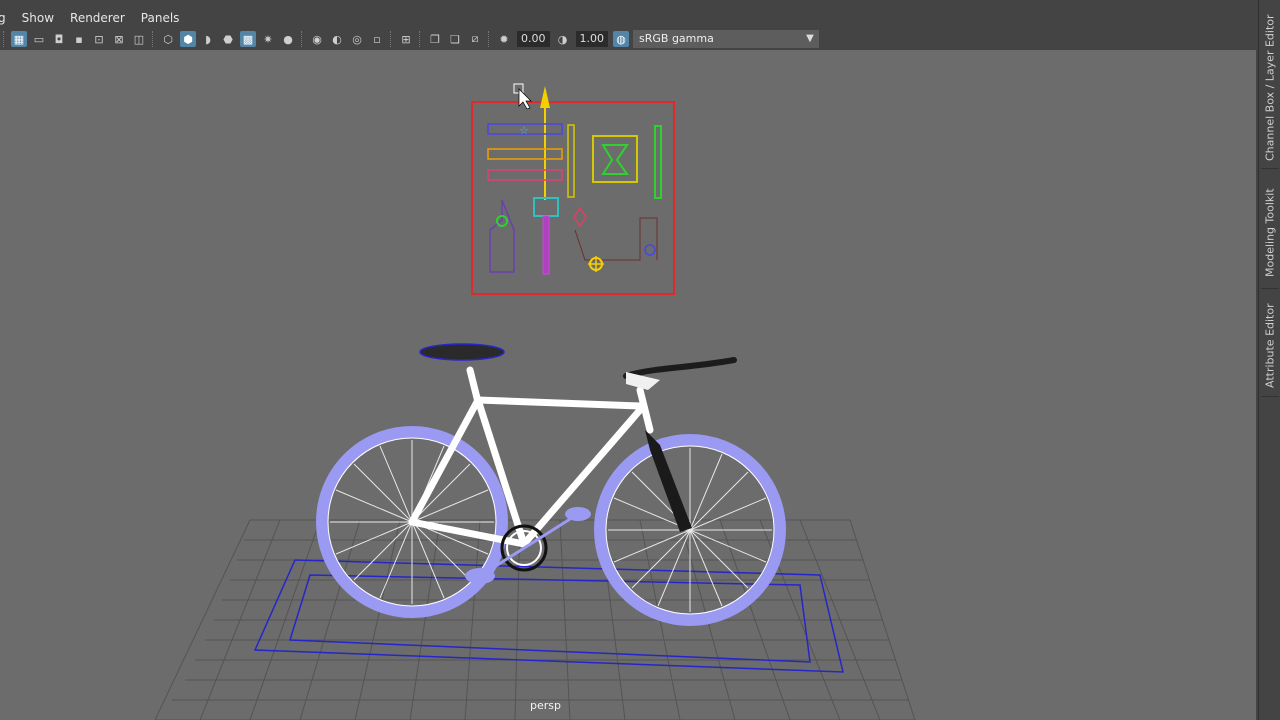 The height and width of the screenshot is (720, 1280). I want to click on smooth-shade-icon: ⬢, so click(188, 39).